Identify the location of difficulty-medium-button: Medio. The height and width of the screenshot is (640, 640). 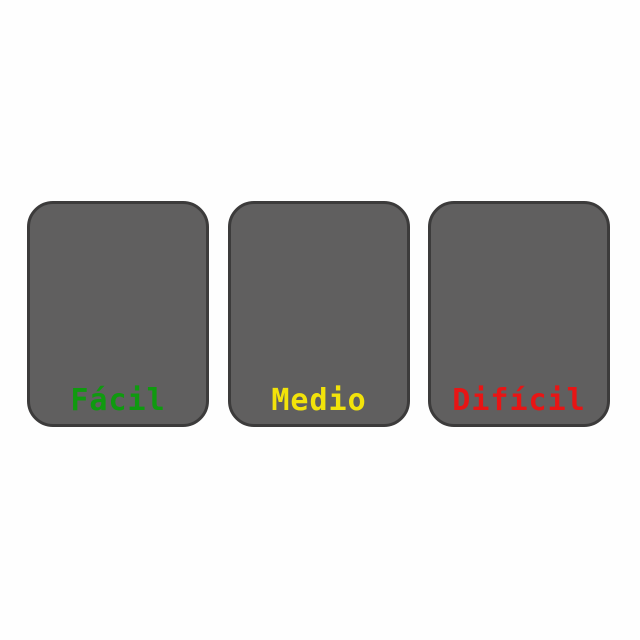
(319, 314).